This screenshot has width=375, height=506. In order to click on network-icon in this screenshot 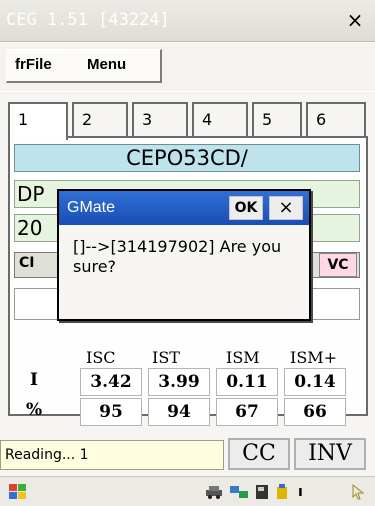, I will do `click(239, 494)`.